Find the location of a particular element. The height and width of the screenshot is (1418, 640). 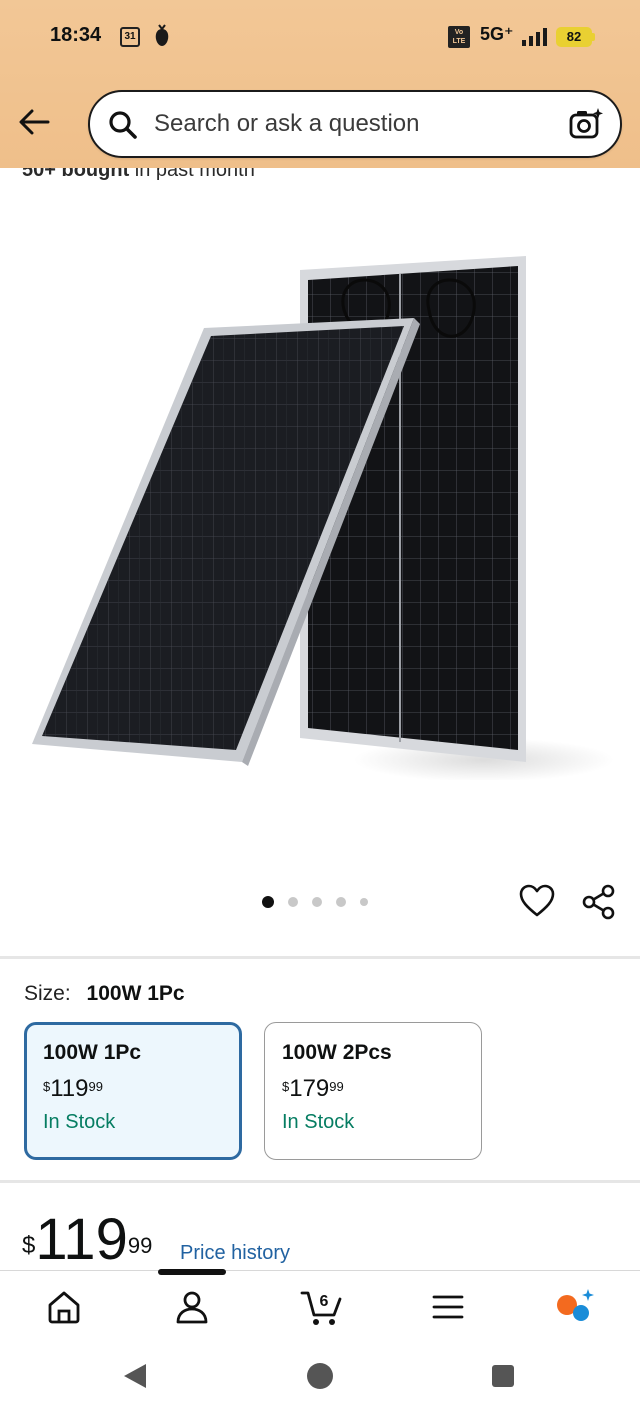

search-icon is located at coordinates (123, 125).